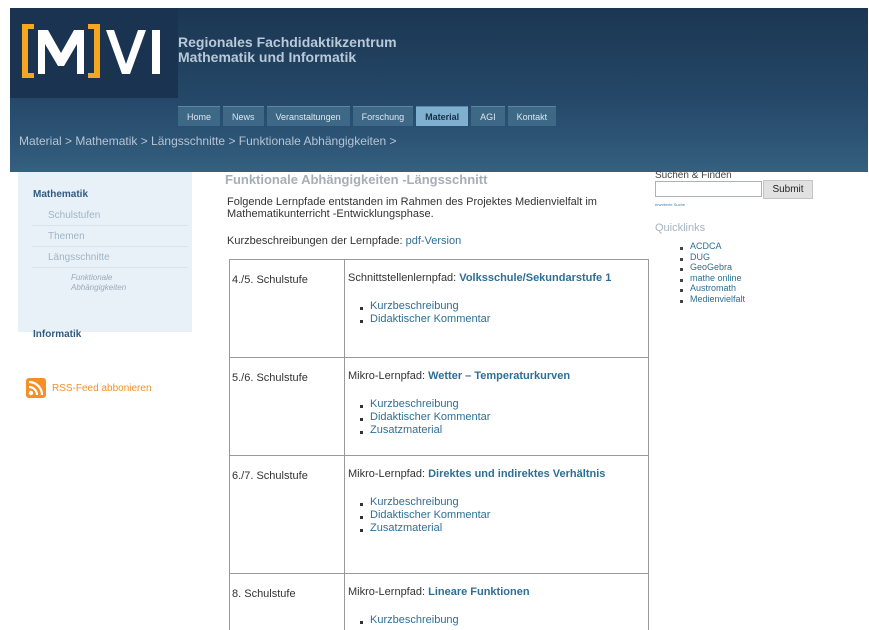 Image resolution: width=869 pixels, height=630 pixels. What do you see at coordinates (434, 241) in the screenshot?
I see `pdf-version-link: pdf-Version` at bounding box center [434, 241].